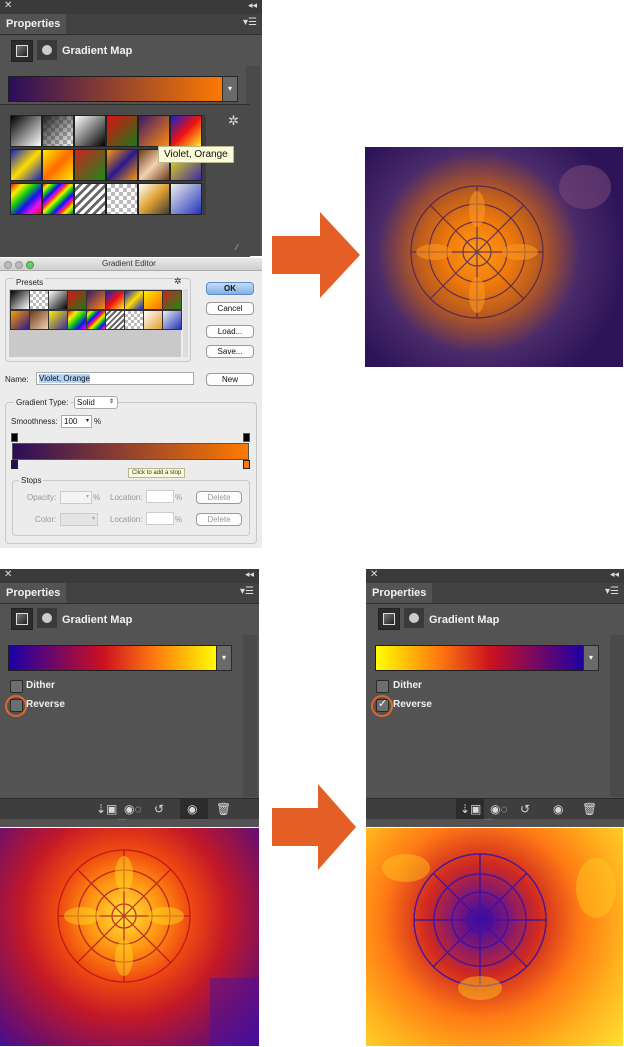 Image resolution: width=624 pixels, height=1047 pixels. I want to click on gradient-ramp, so click(130, 451).